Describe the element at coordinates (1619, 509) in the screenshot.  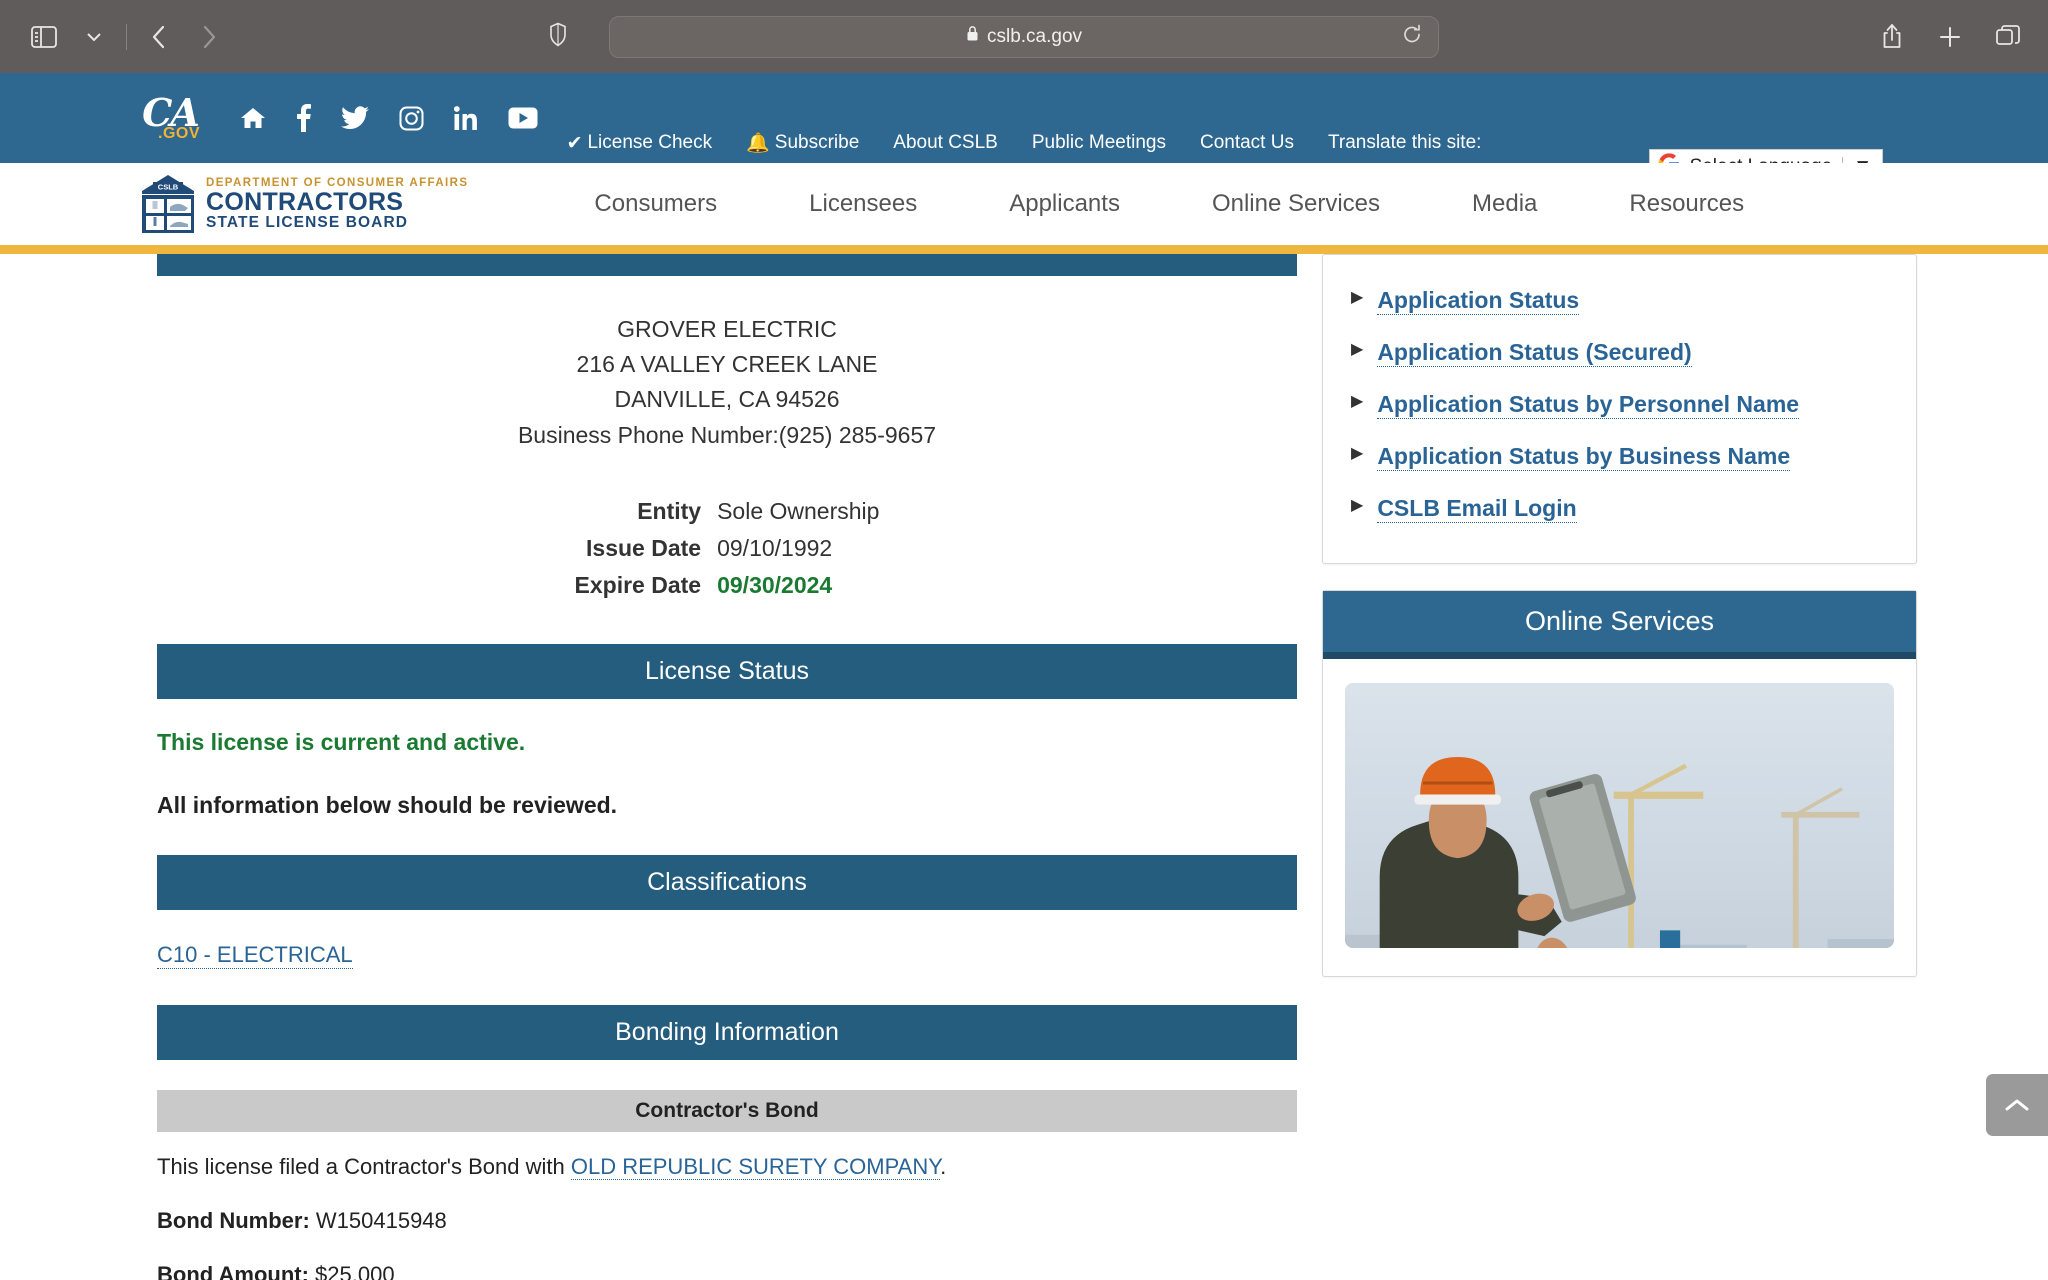
I see `list-item: ▶ CSLB Email Login` at that location.